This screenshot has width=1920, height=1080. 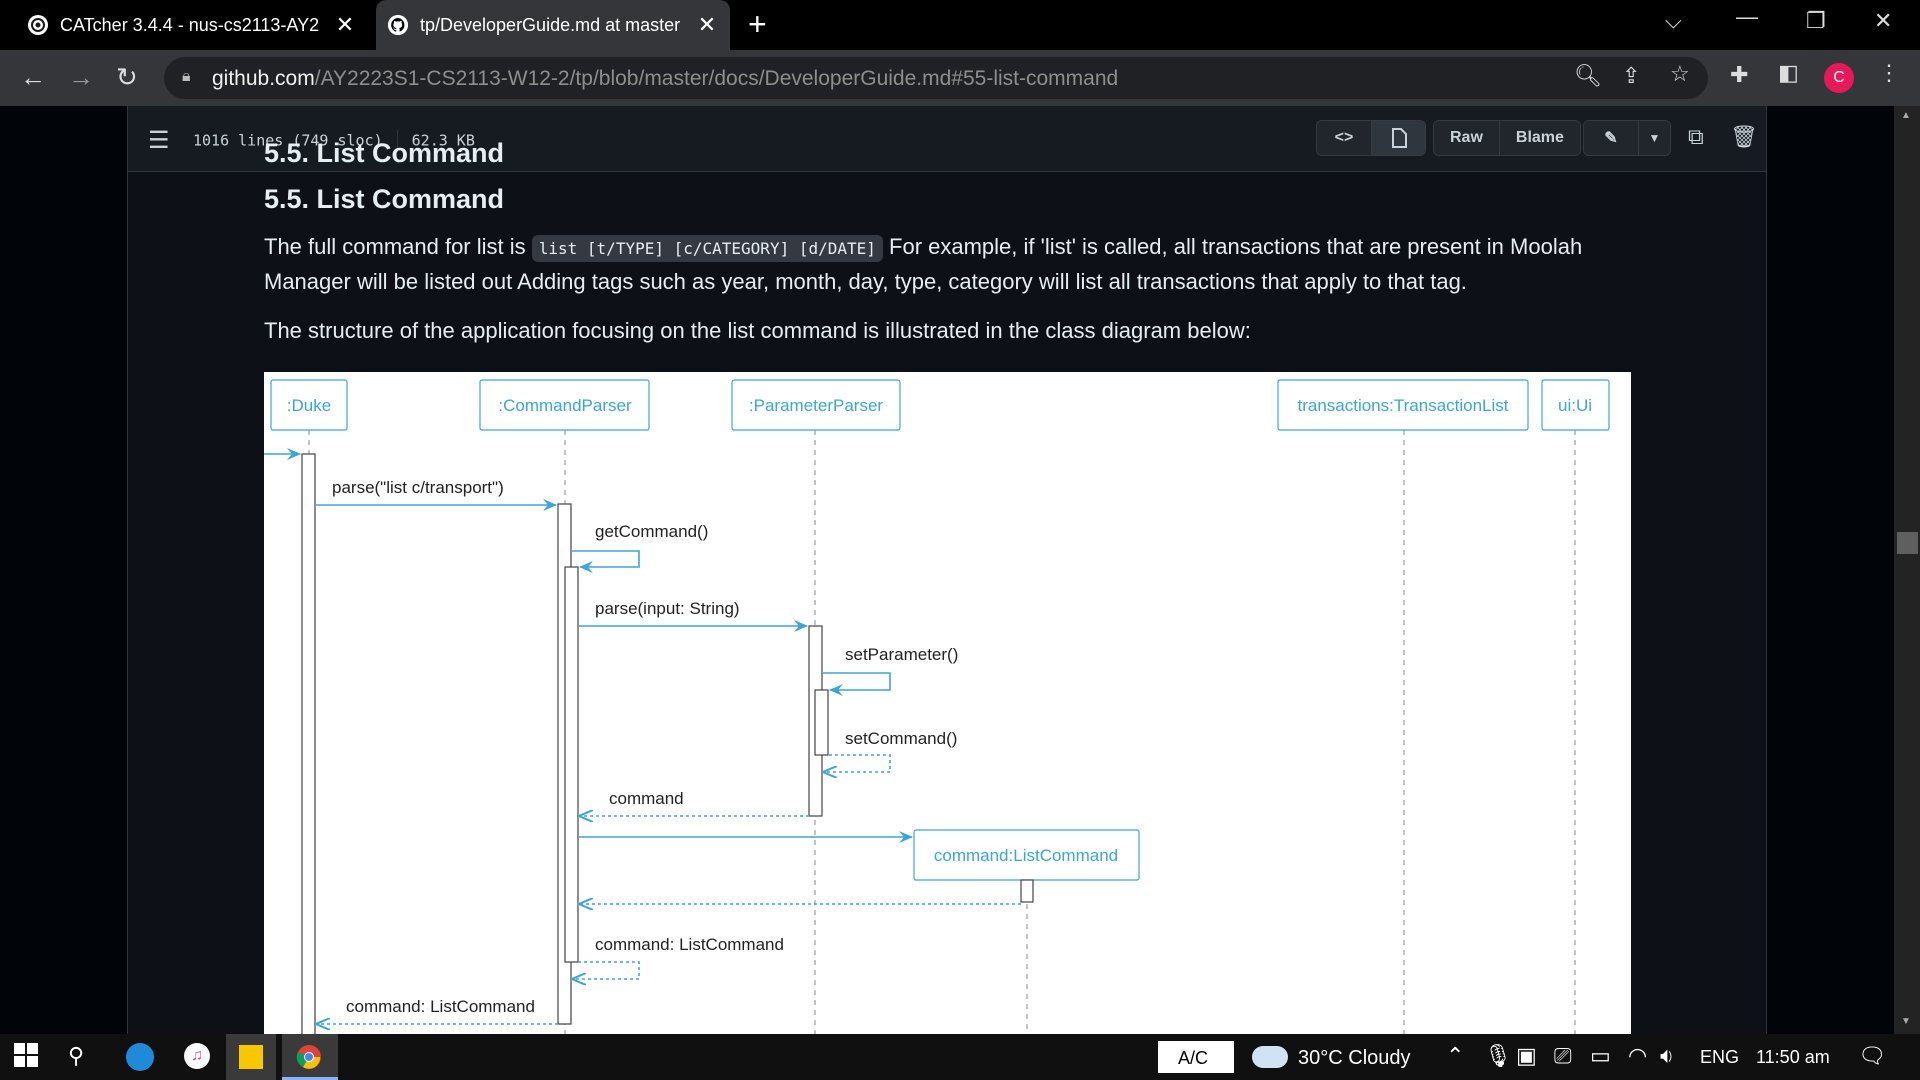 I want to click on message-setcommand: setCommand(), so click(x=901, y=738).